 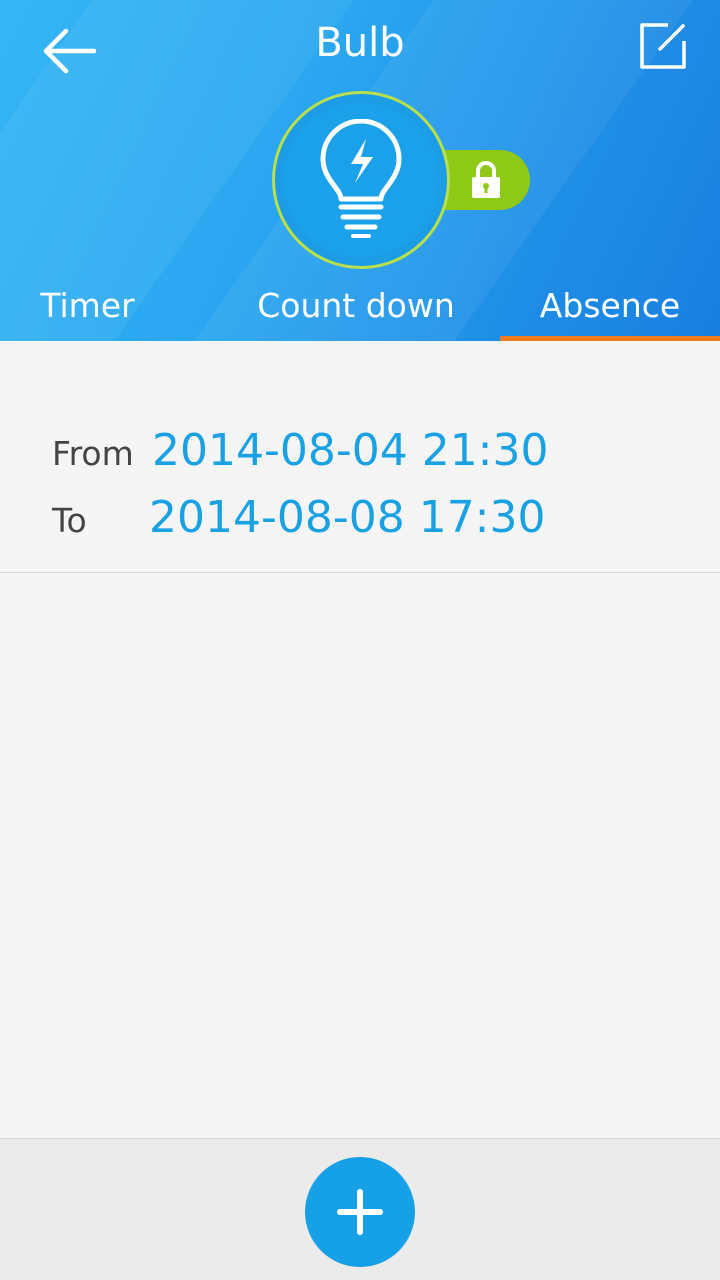 I want to click on plus-icon, so click(x=360, y=1212).